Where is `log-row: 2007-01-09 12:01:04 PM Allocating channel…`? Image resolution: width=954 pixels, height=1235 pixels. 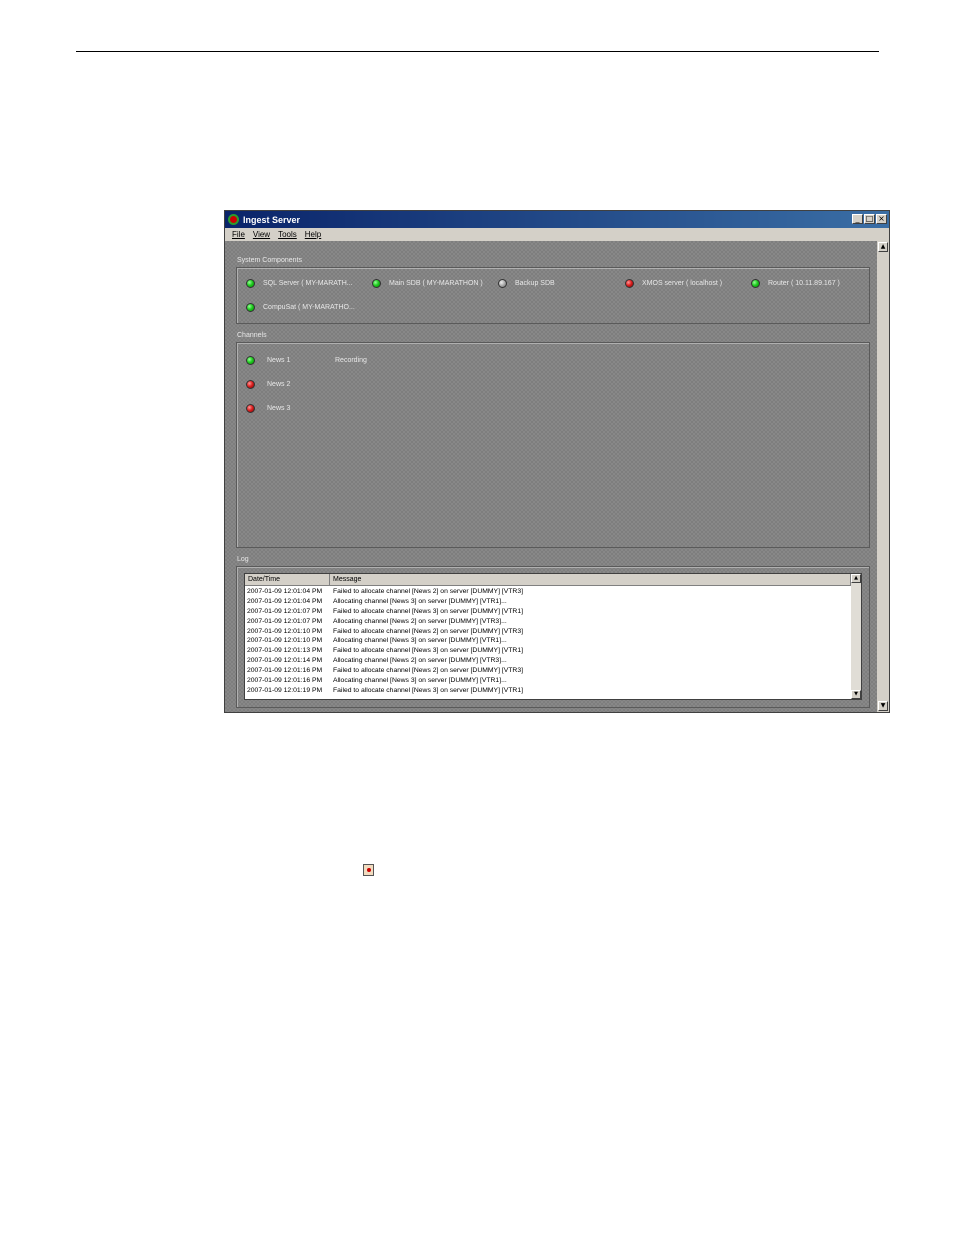
log-row: 2007-01-09 12:01:04 PM Allocating channel… is located at coordinates (548, 602).